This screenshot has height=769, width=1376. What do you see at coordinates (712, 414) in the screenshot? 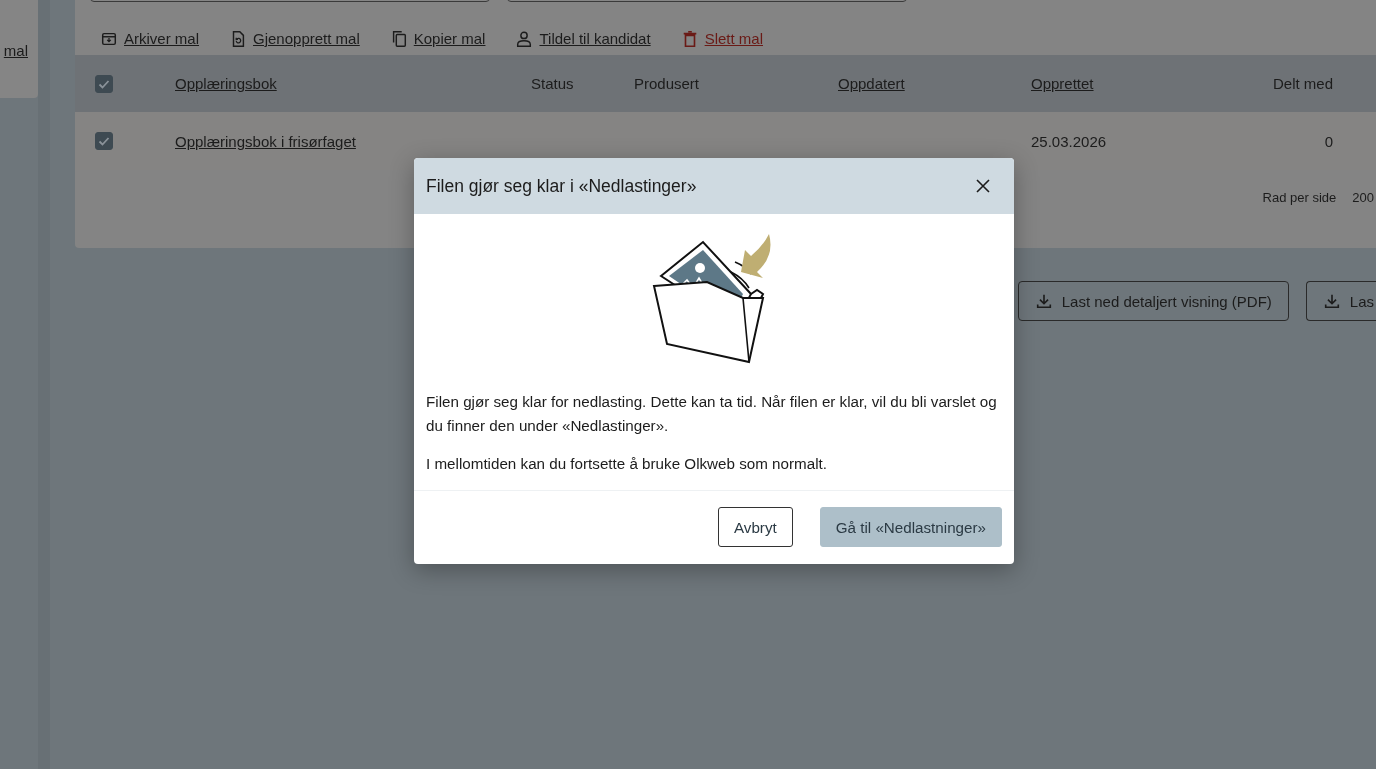
I see `dialog-message: Filen gjør seg klar for nedlasting. Dette kan ta tid. Når filen er klar, vil du bli varslet og du finner den under «Nedlastinger».` at bounding box center [712, 414].